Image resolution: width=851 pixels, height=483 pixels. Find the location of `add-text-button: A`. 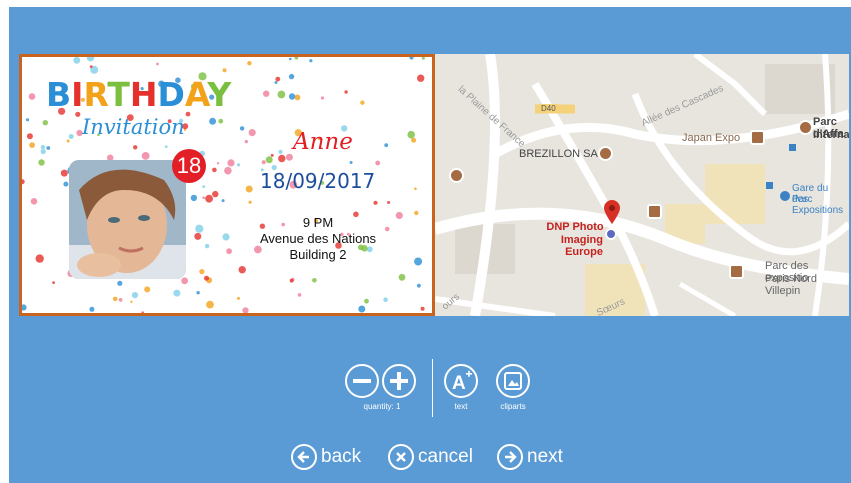

add-text-button: A is located at coordinates (461, 381).